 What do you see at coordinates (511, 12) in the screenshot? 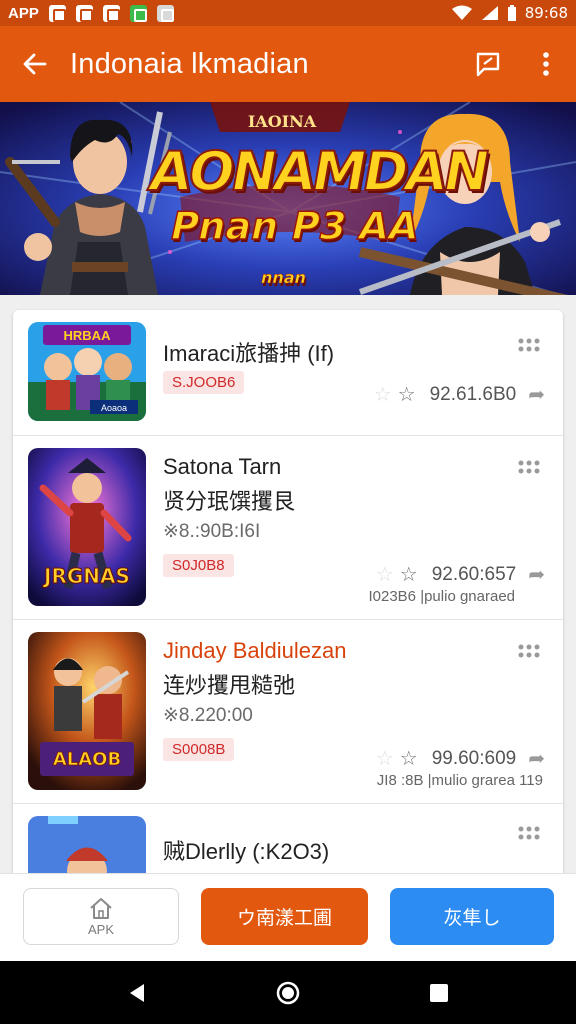
I see `battery-icon` at bounding box center [511, 12].